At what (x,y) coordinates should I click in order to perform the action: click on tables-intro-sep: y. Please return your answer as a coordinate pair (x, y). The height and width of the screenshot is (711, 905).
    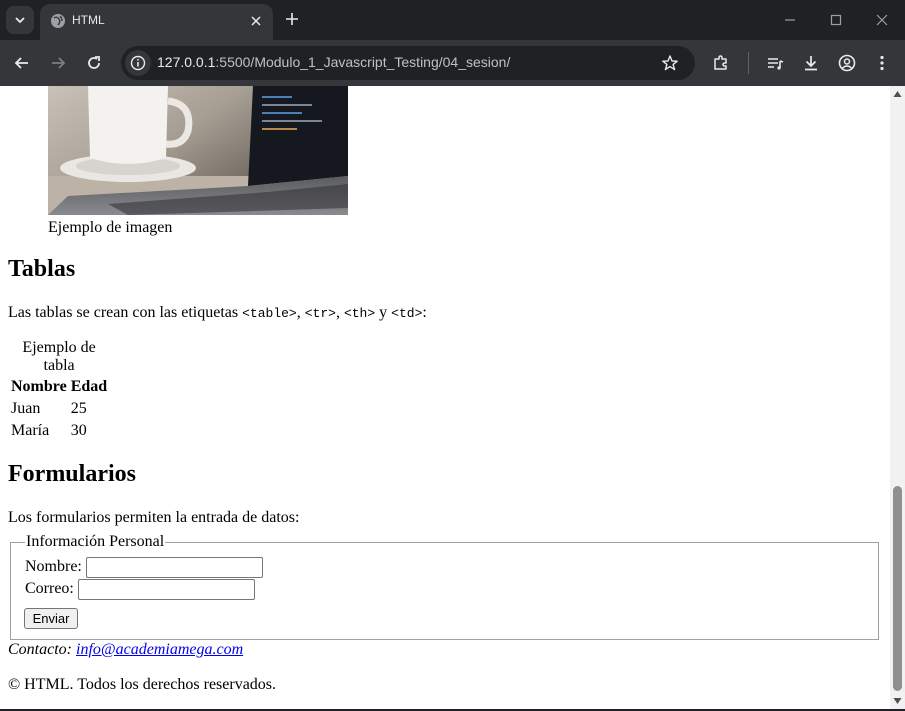
    Looking at the image, I should click on (383, 312).